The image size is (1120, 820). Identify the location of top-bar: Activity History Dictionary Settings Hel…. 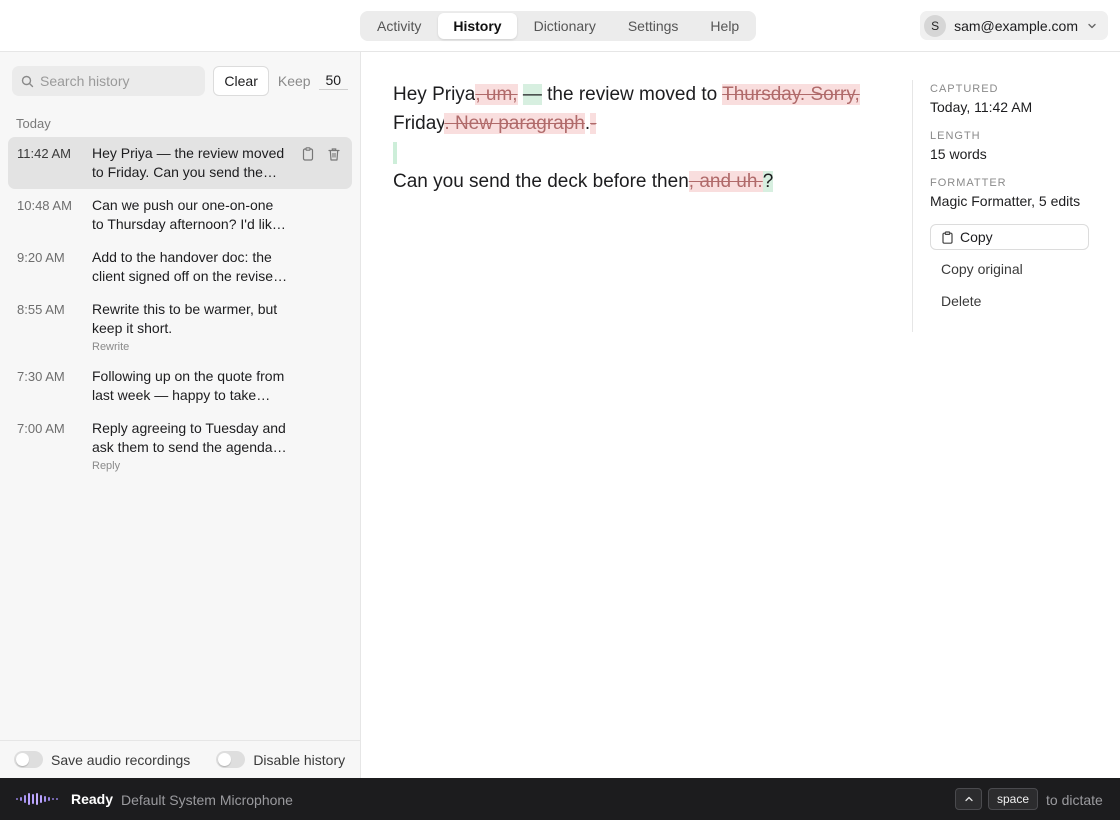
(560, 26).